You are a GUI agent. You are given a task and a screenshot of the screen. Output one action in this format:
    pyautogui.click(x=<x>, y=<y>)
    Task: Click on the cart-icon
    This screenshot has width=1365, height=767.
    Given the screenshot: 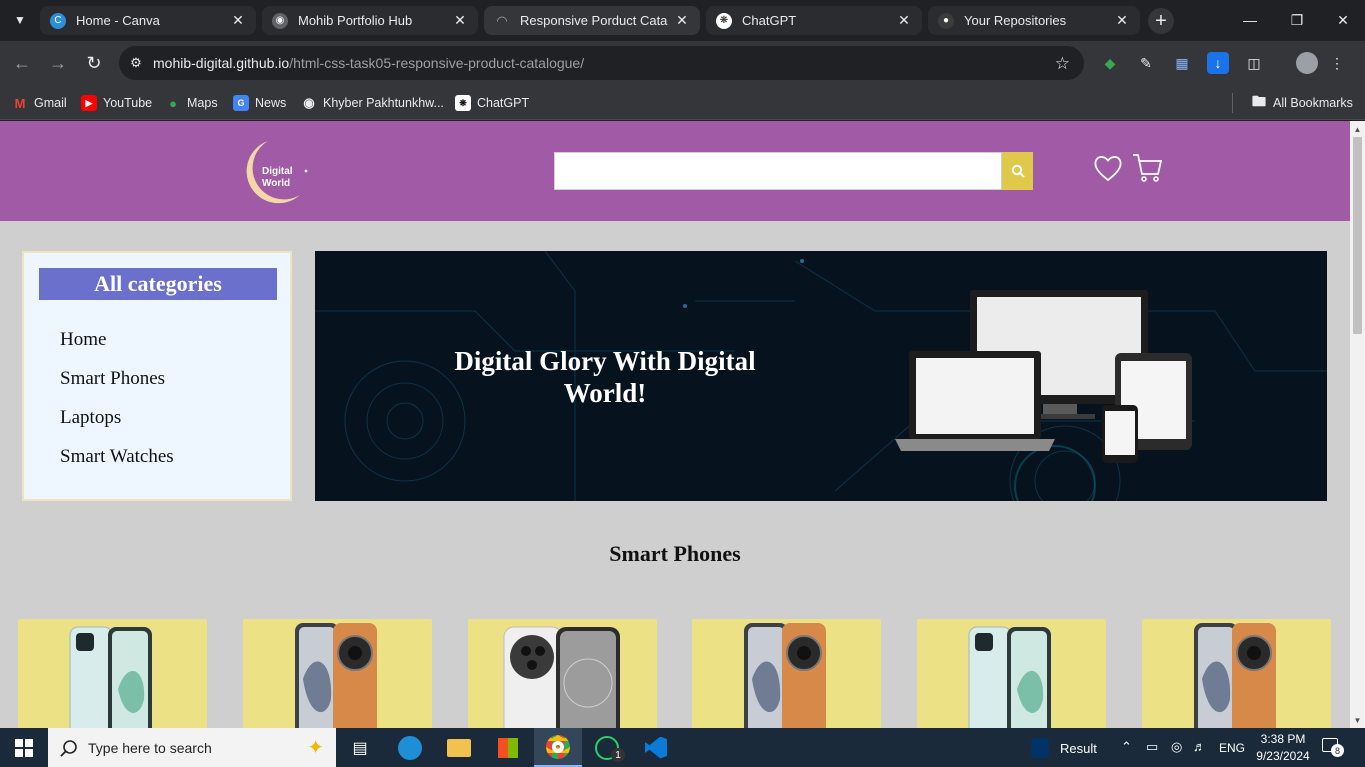 What is the action you would take?
    pyautogui.click(x=1148, y=168)
    